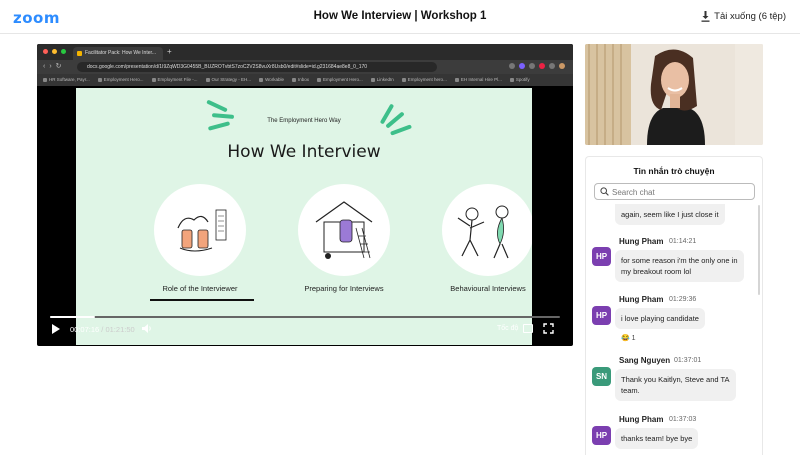 This screenshot has height=455, width=800. Describe the element at coordinates (601, 376) in the screenshot. I see `avatar: SN` at that location.